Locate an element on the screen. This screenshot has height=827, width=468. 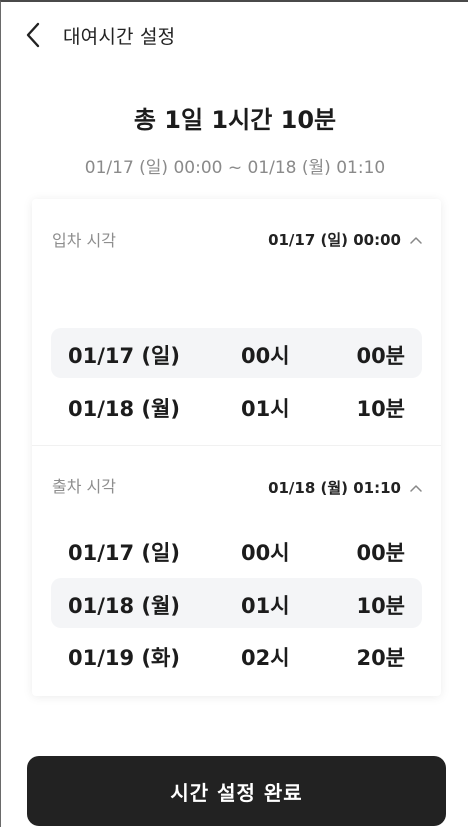
minute-cell: 20분 is located at coordinates (380, 658).